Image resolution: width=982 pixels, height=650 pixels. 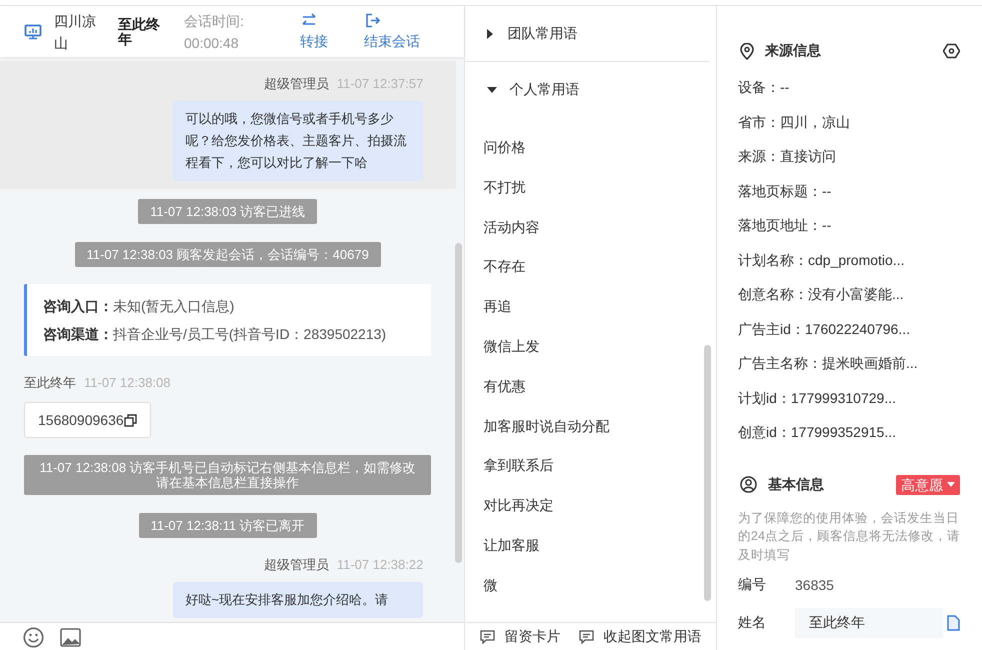 What do you see at coordinates (520, 637) in the screenshot?
I see `footer-action-button: 留资卡片` at bounding box center [520, 637].